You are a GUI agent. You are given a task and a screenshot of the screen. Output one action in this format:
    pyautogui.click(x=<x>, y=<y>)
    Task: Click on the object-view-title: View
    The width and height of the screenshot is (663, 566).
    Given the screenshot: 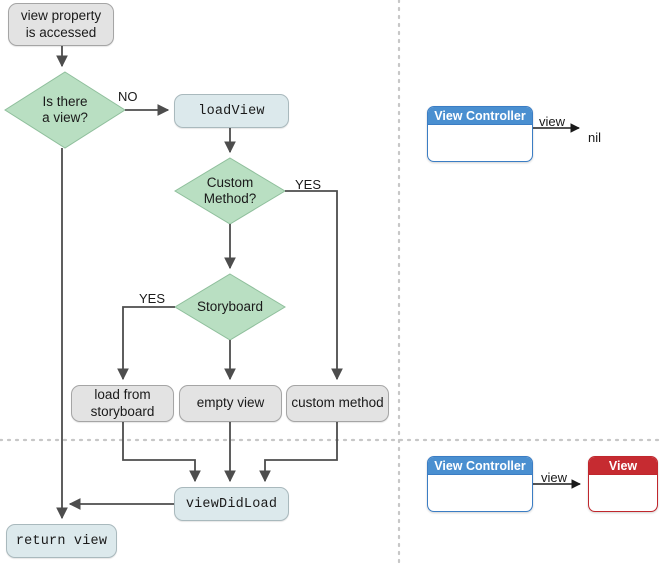 What is the action you would take?
    pyautogui.click(x=623, y=466)
    